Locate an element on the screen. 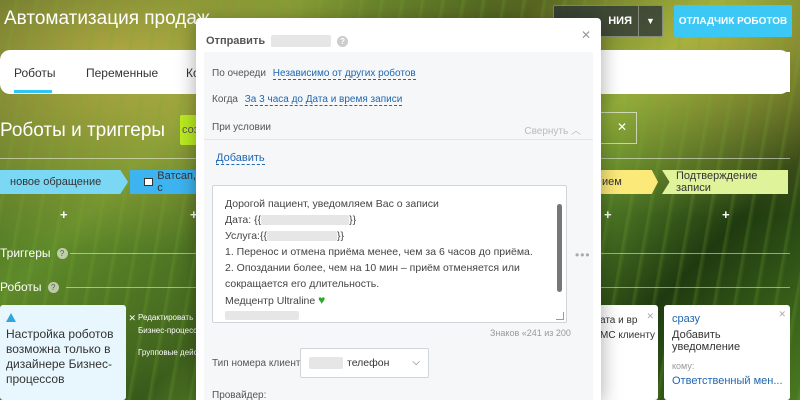 This screenshot has height=400, width=800. modal-header: Отправить ? is located at coordinates (398, 35).